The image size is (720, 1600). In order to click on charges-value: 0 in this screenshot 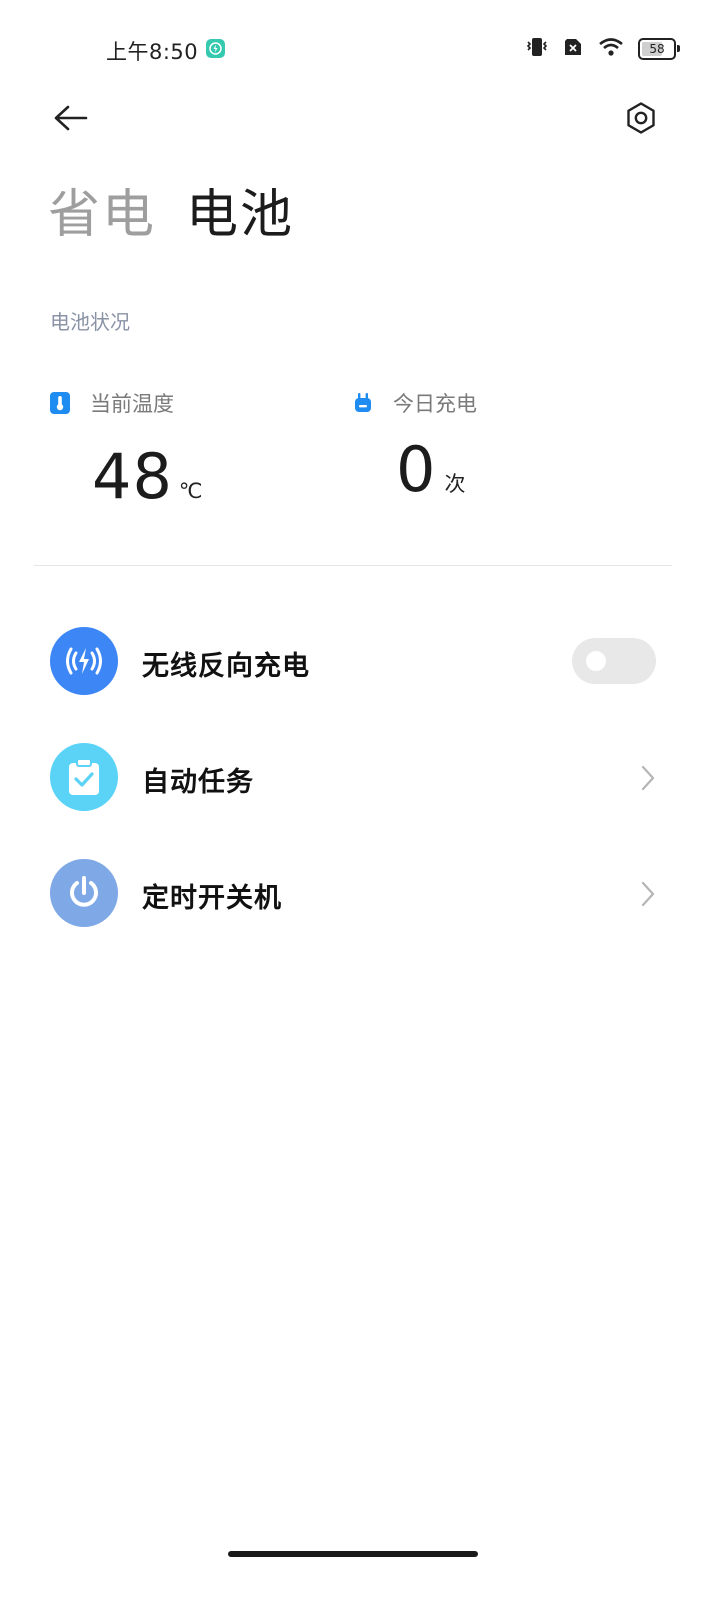, I will do `click(416, 469)`.